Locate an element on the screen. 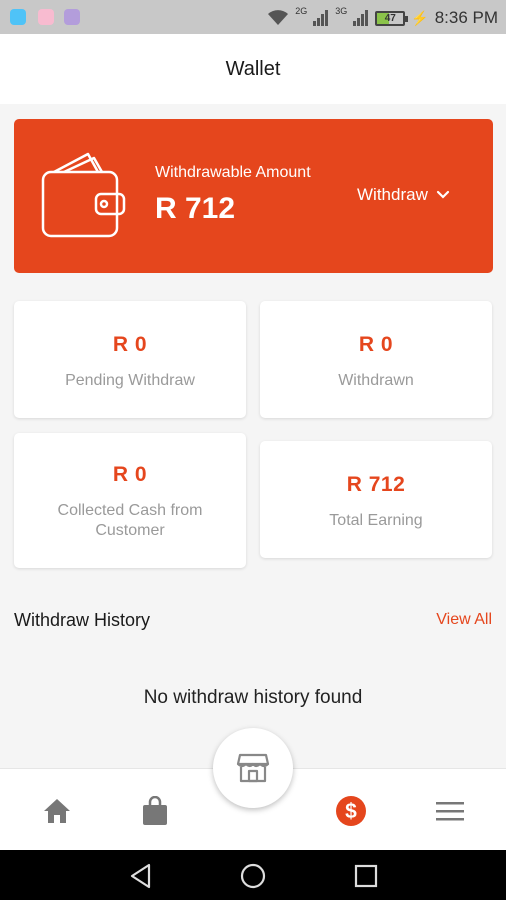 This screenshot has height=900, width=506. battery-level: 47 is located at coordinates (390, 18).